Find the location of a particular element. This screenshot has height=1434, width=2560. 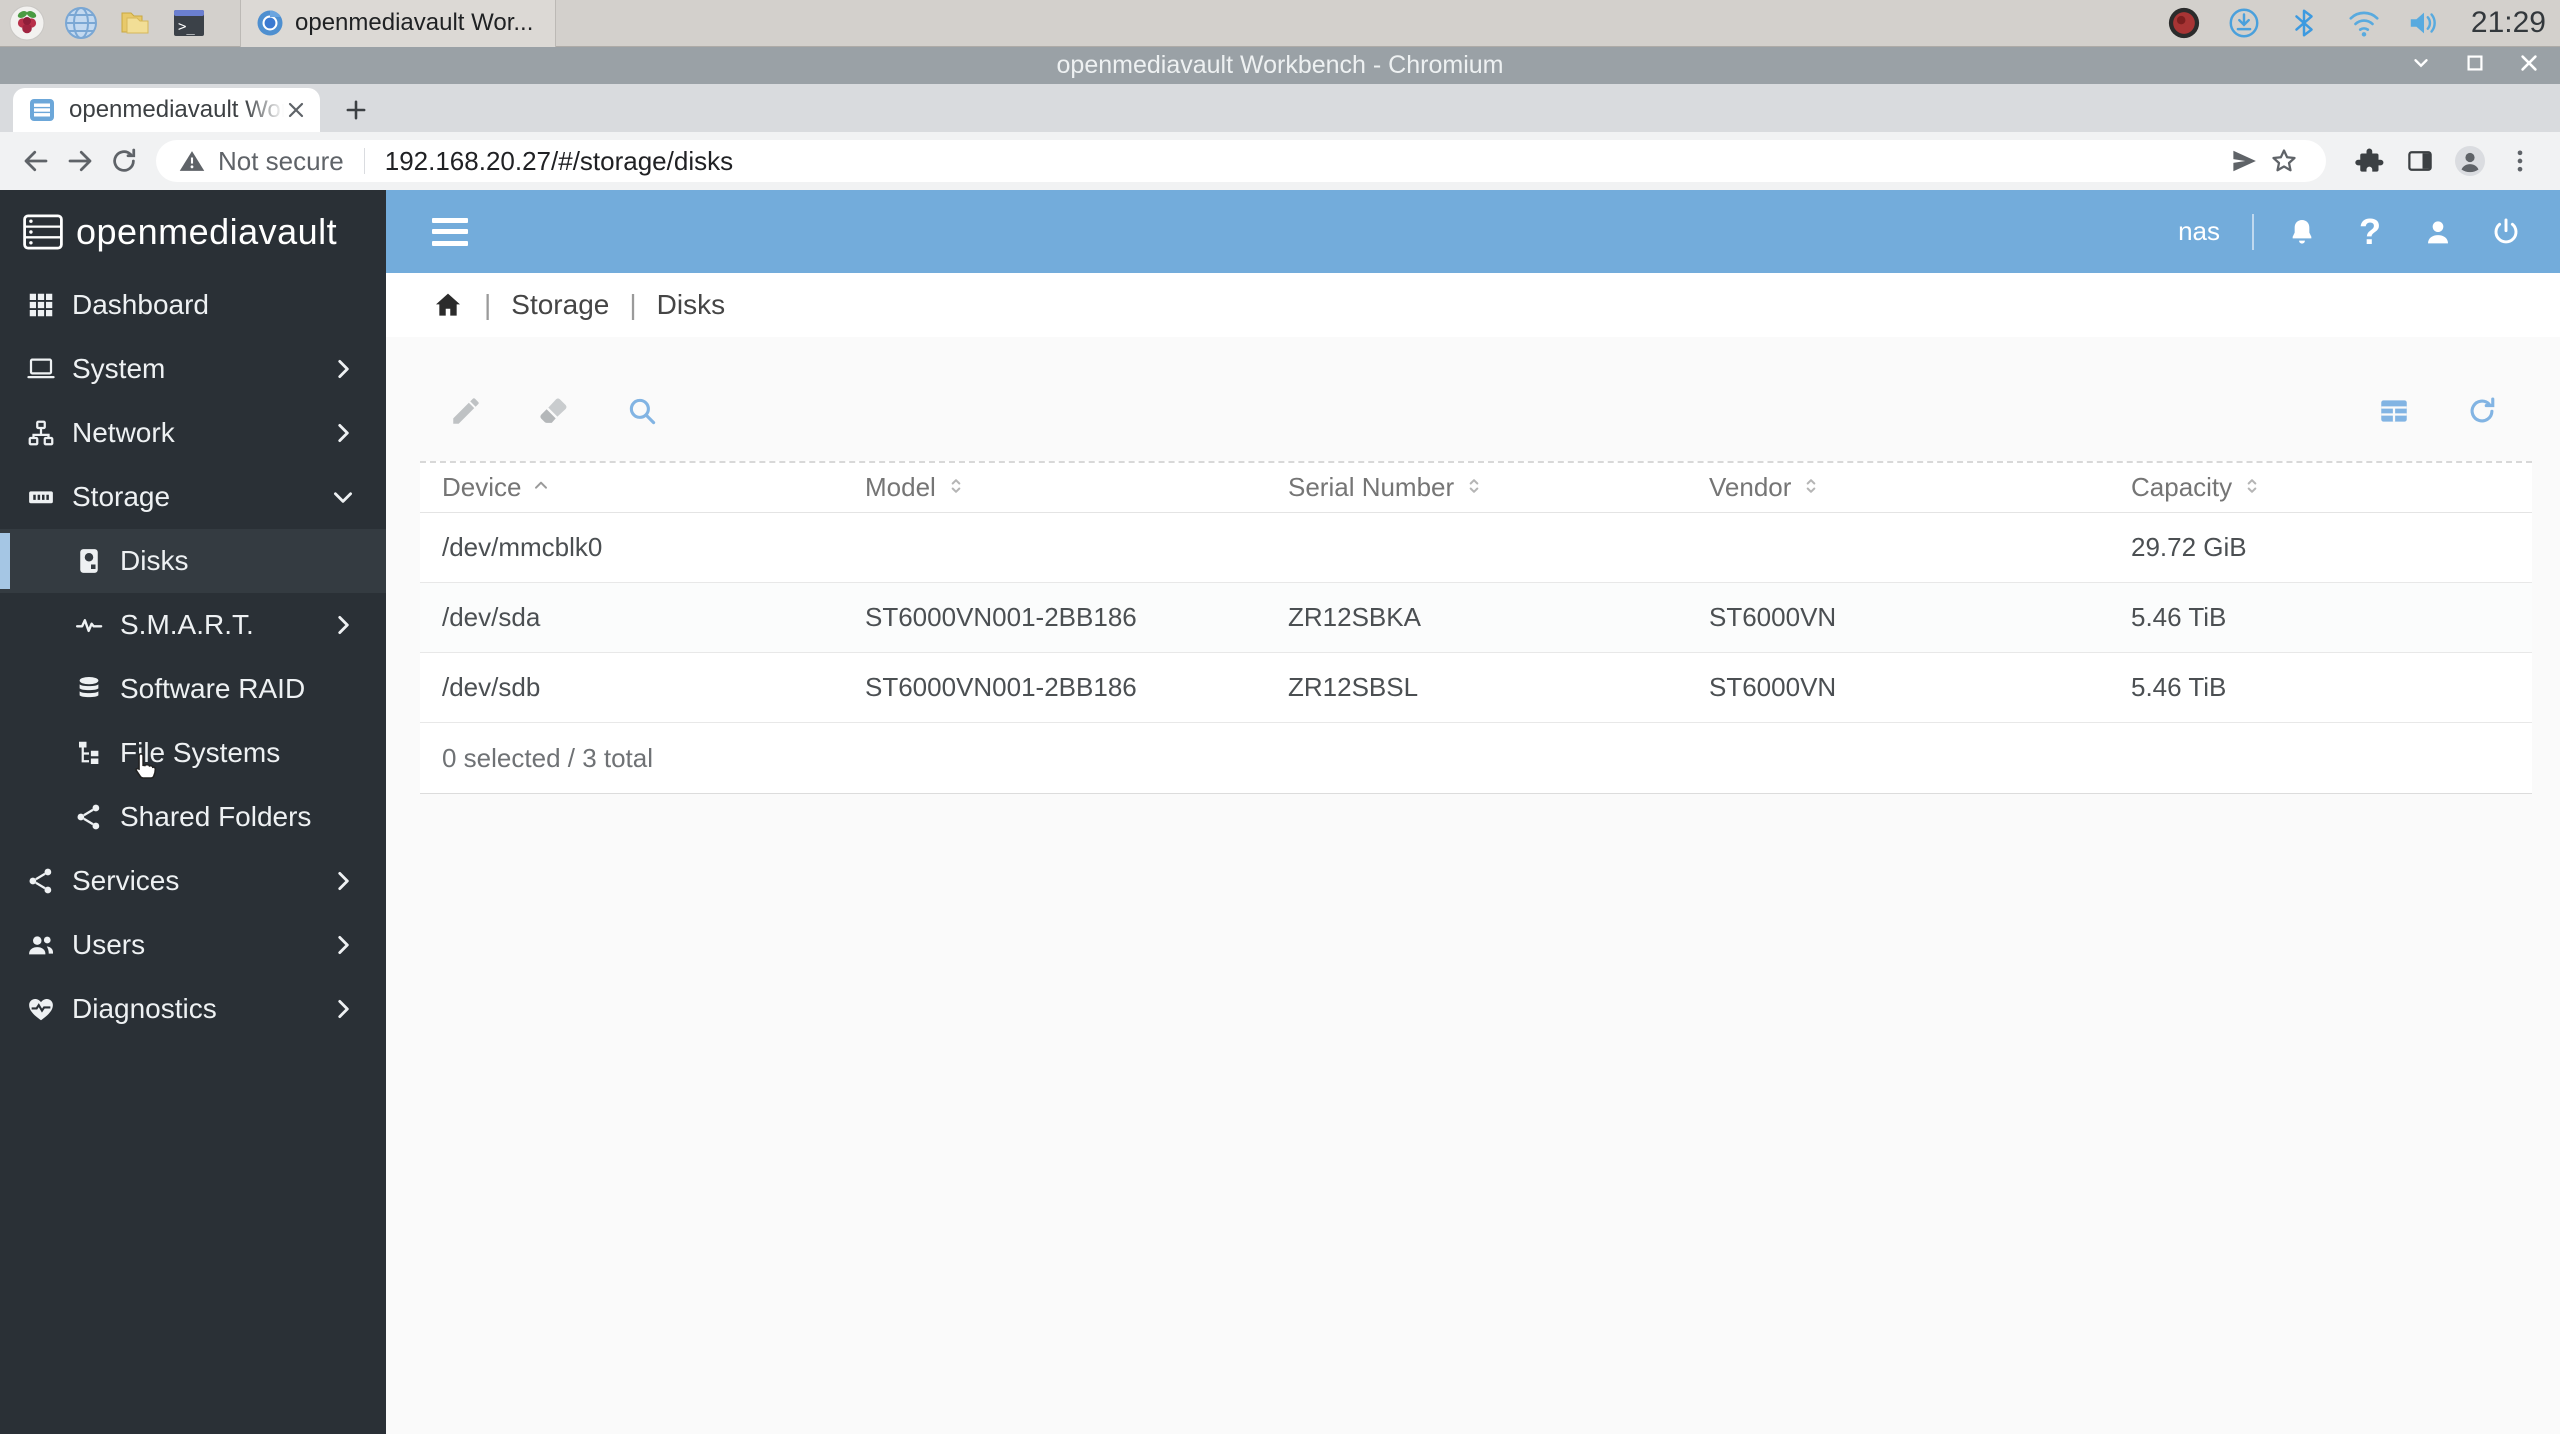

side-panel-icon is located at coordinates (2420, 161).